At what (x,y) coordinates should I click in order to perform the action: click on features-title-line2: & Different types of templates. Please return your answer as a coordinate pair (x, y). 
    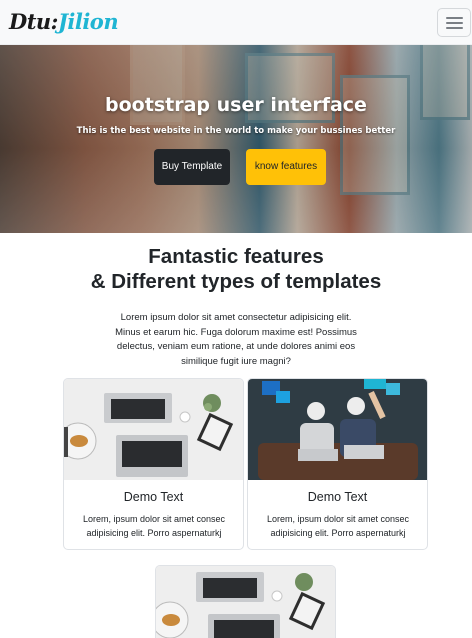
    Looking at the image, I should click on (236, 281).